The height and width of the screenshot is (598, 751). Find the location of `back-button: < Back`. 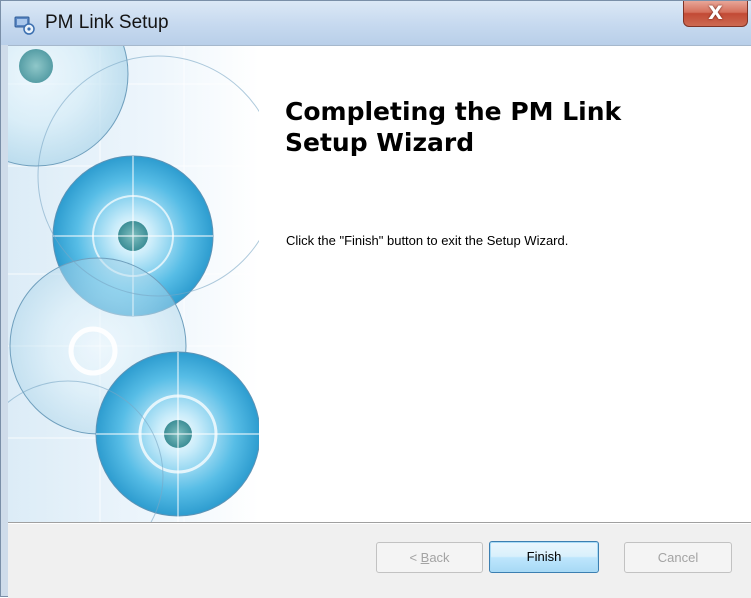

back-button: < Back is located at coordinates (429, 557).